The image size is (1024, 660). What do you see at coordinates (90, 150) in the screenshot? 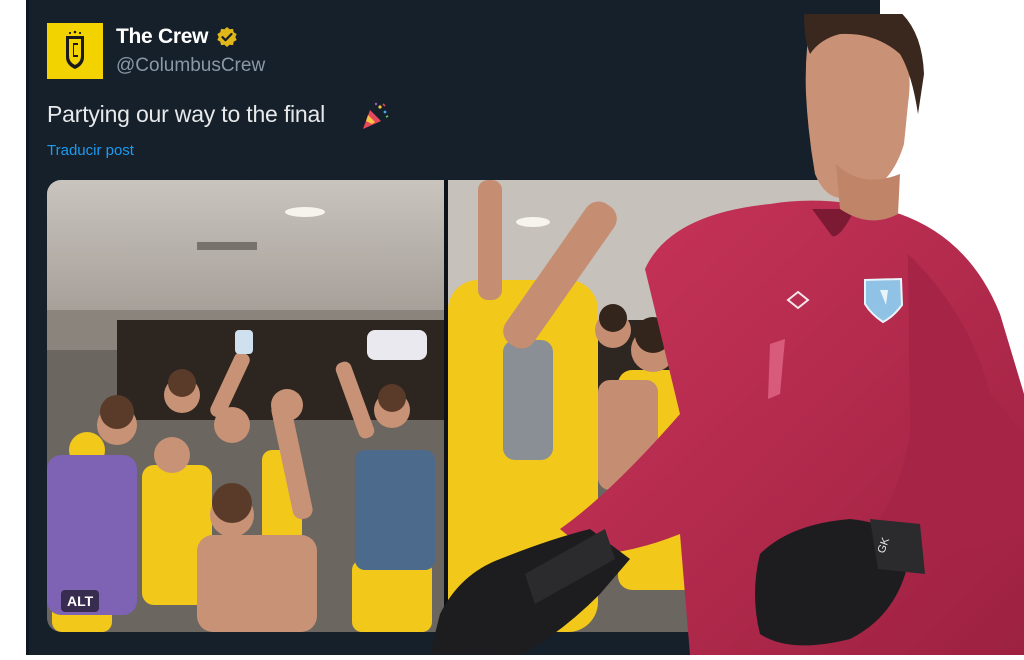
I see `translate-post-link: Traducir post` at bounding box center [90, 150].